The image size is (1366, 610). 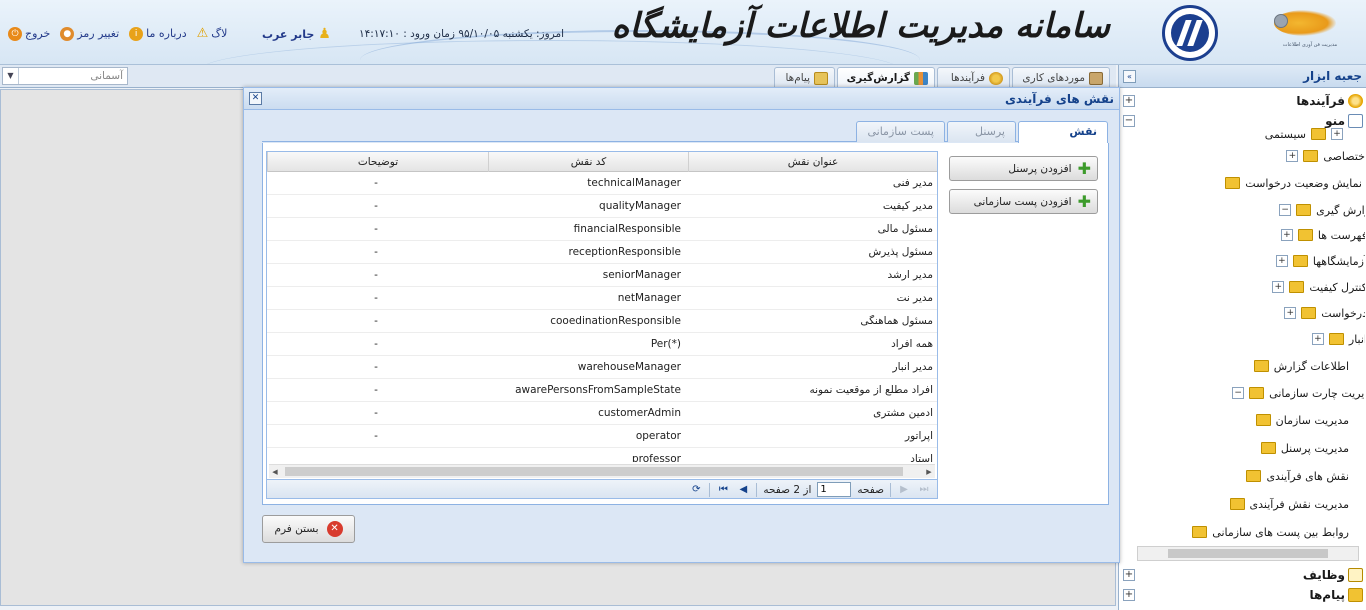 I want to click on tab-org-post: پست سازمانی, so click(x=900, y=131).